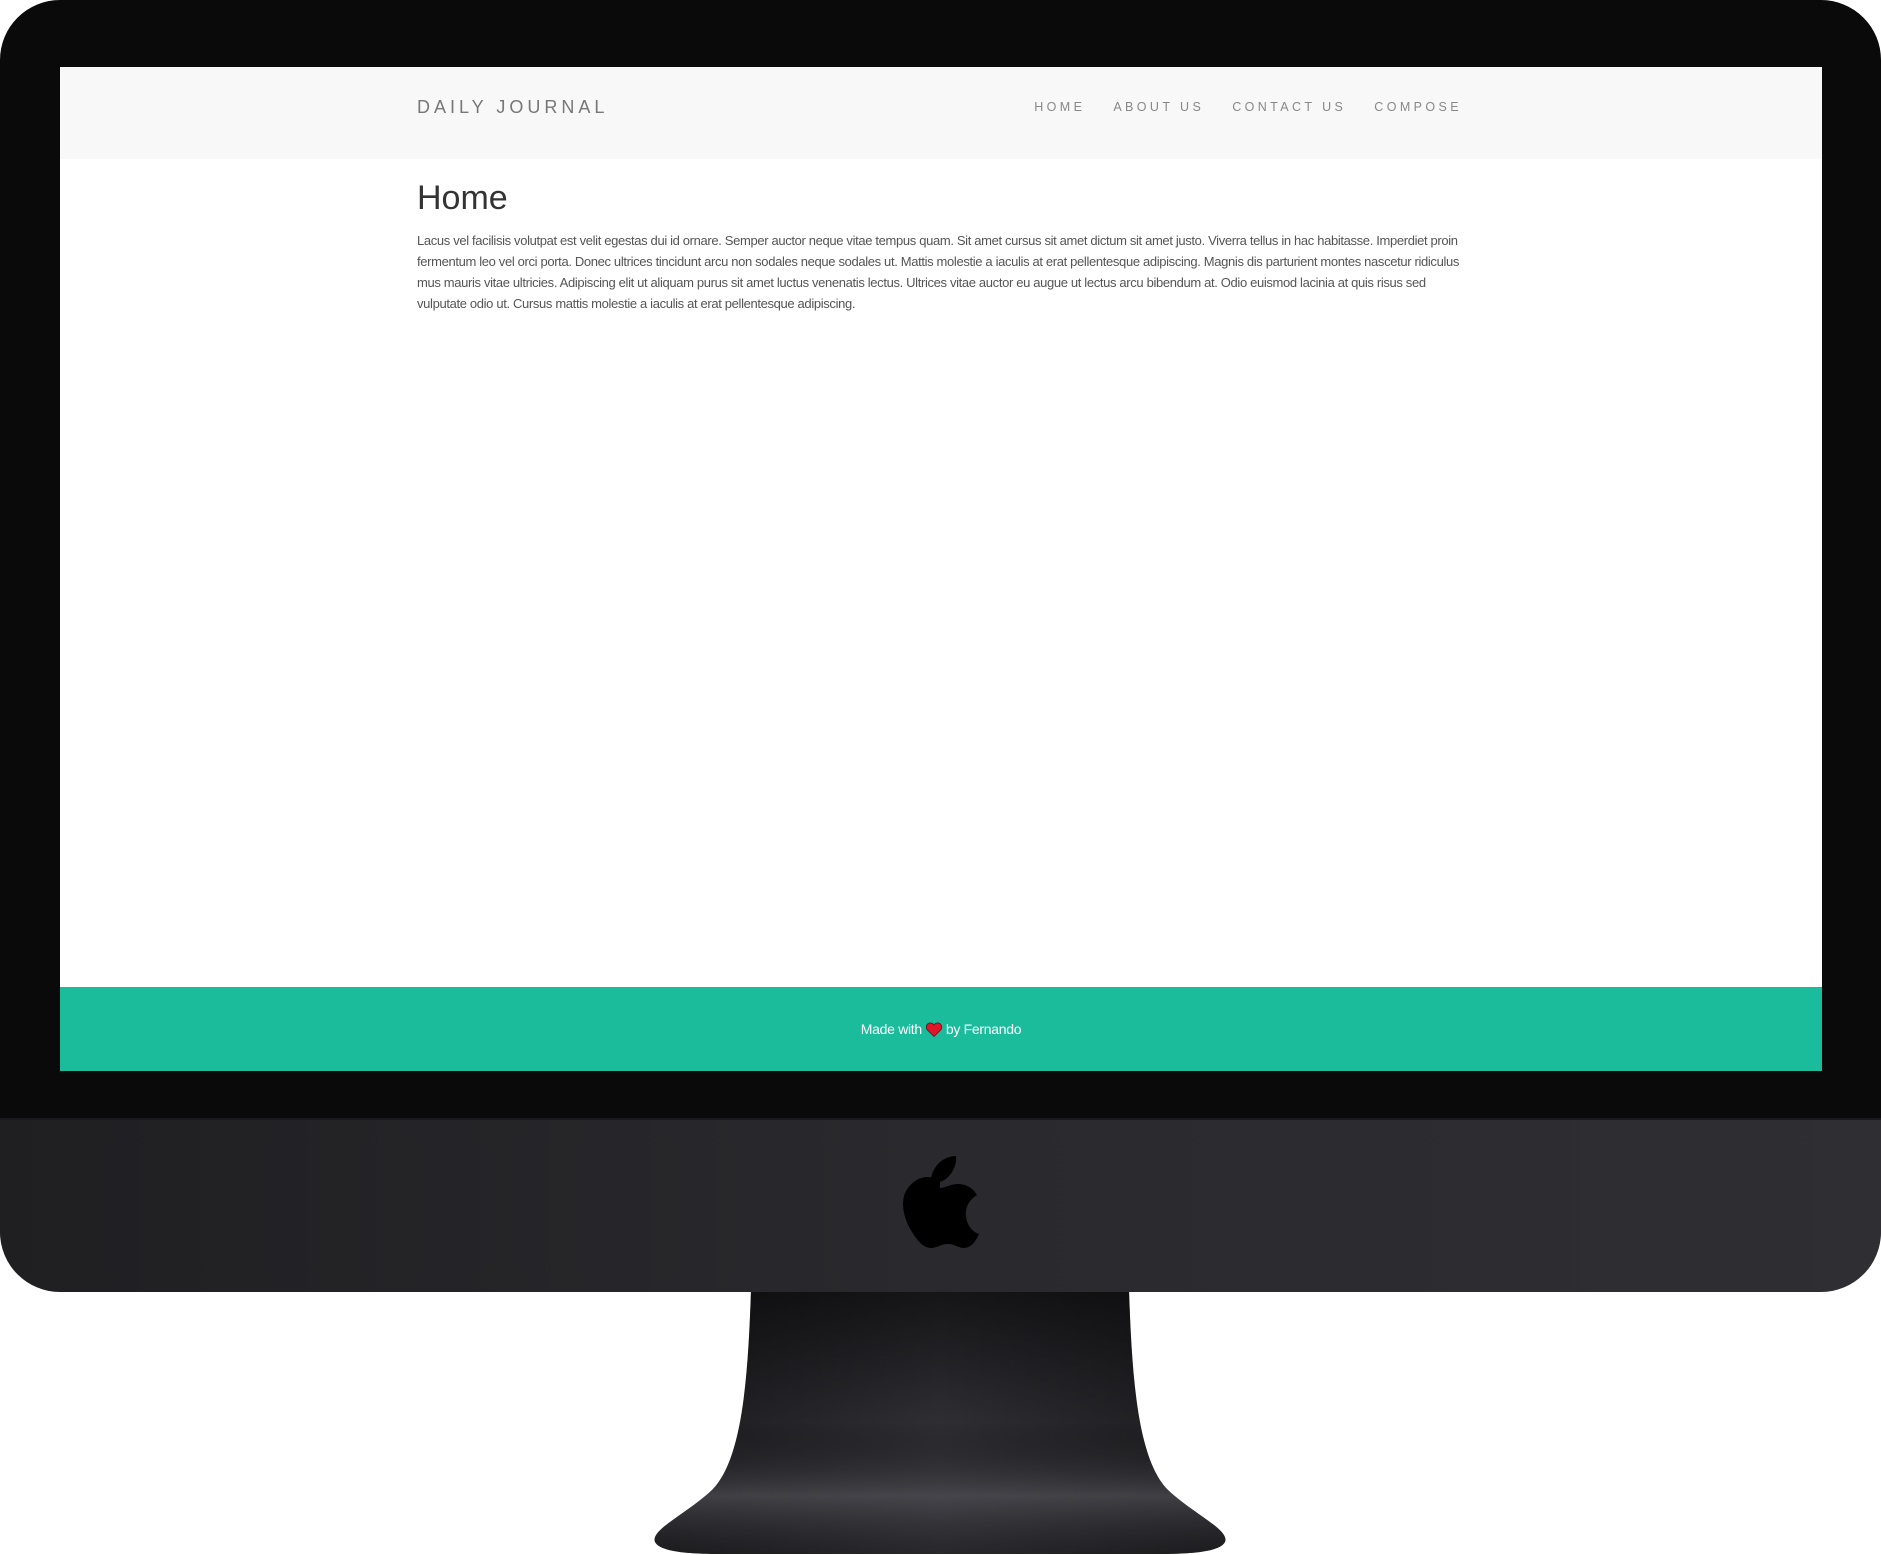 This screenshot has width=1881, height=1555. Describe the element at coordinates (941, 1202) in the screenshot. I see `apple-logo-icon` at that location.